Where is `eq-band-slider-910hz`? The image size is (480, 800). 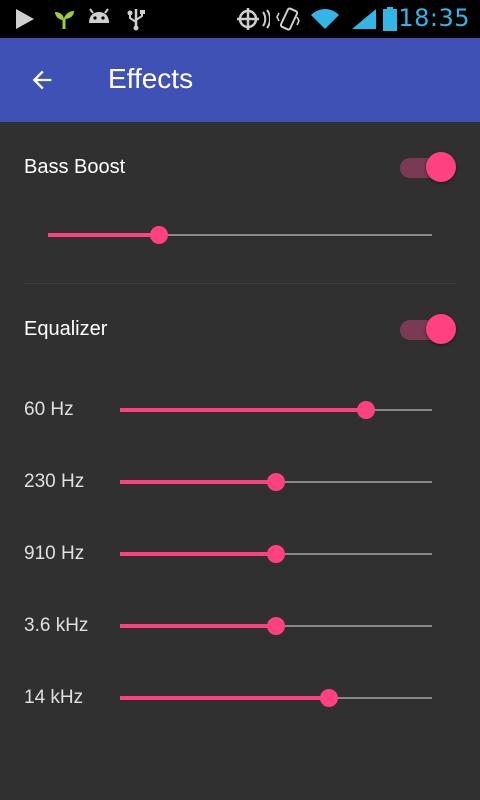
eq-band-slider-910hz is located at coordinates (276, 554).